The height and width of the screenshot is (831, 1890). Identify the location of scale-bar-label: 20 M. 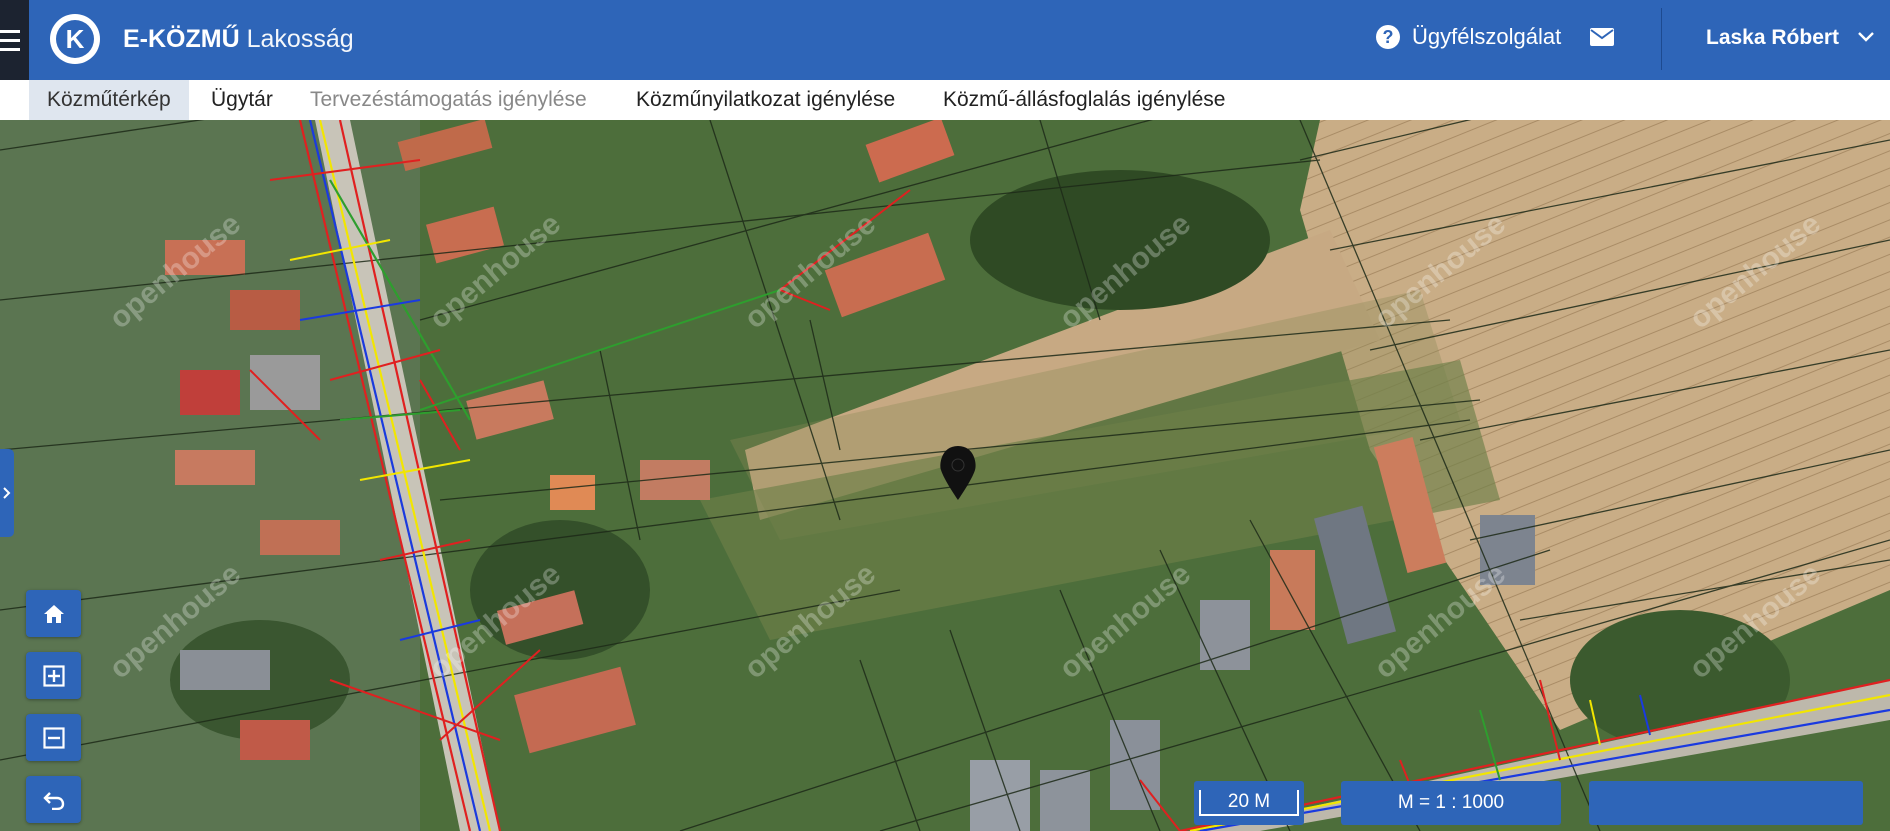
(1249, 803).